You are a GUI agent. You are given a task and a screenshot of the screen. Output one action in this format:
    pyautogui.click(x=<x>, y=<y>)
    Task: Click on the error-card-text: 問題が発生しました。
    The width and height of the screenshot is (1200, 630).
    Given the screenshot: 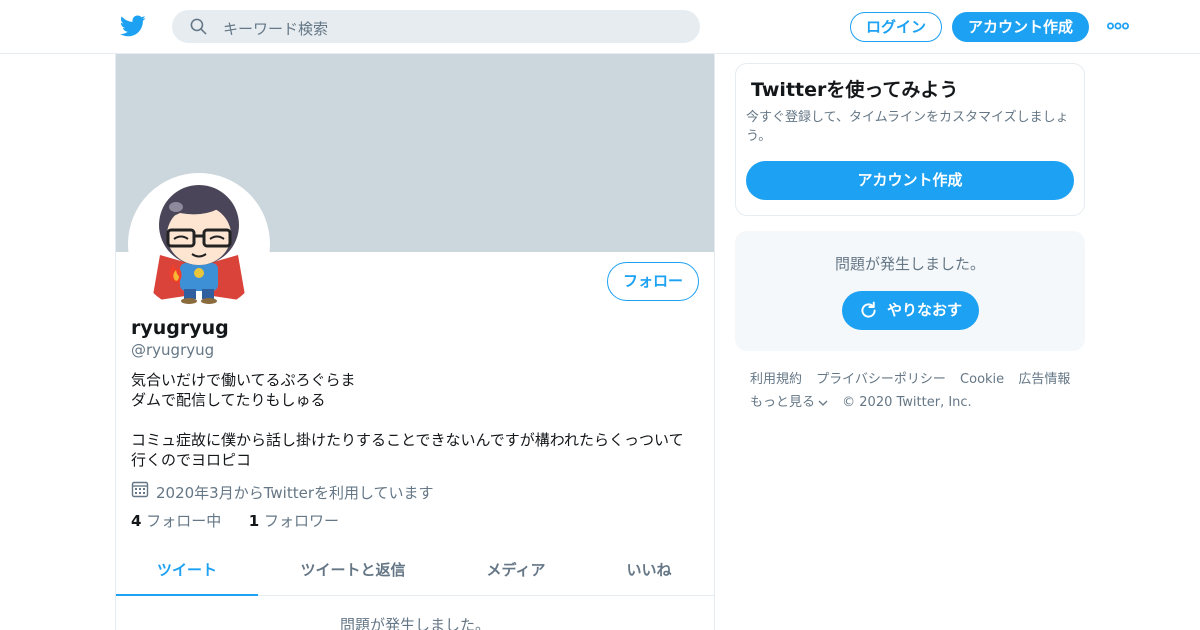 What is the action you would take?
    pyautogui.click(x=909, y=264)
    